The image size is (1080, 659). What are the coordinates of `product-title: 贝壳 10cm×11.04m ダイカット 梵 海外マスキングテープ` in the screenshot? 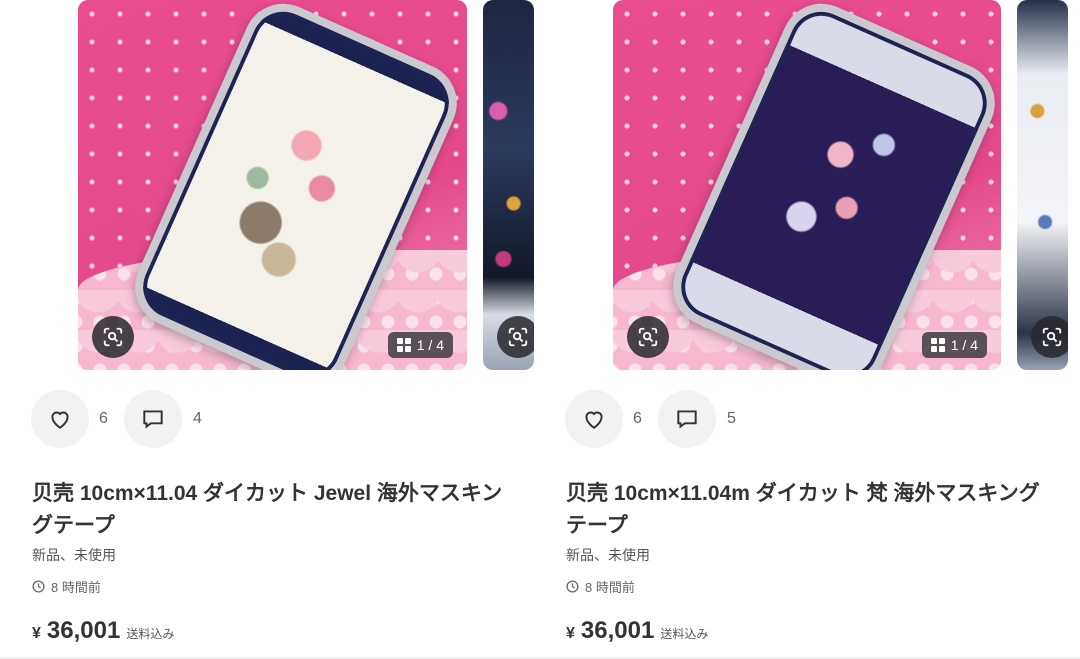 It's located at (811, 510).